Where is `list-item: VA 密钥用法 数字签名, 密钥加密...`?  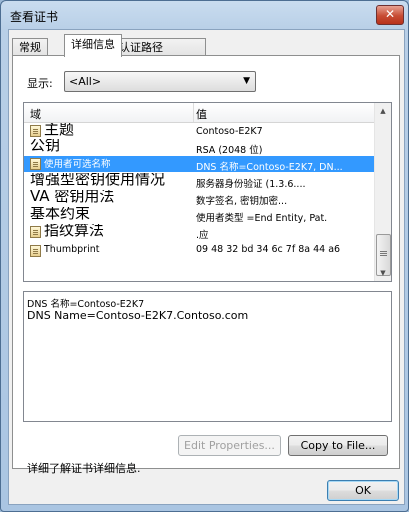
list-item: VA 密钥用法 数字签名, 密钥加密... is located at coordinates (199, 198).